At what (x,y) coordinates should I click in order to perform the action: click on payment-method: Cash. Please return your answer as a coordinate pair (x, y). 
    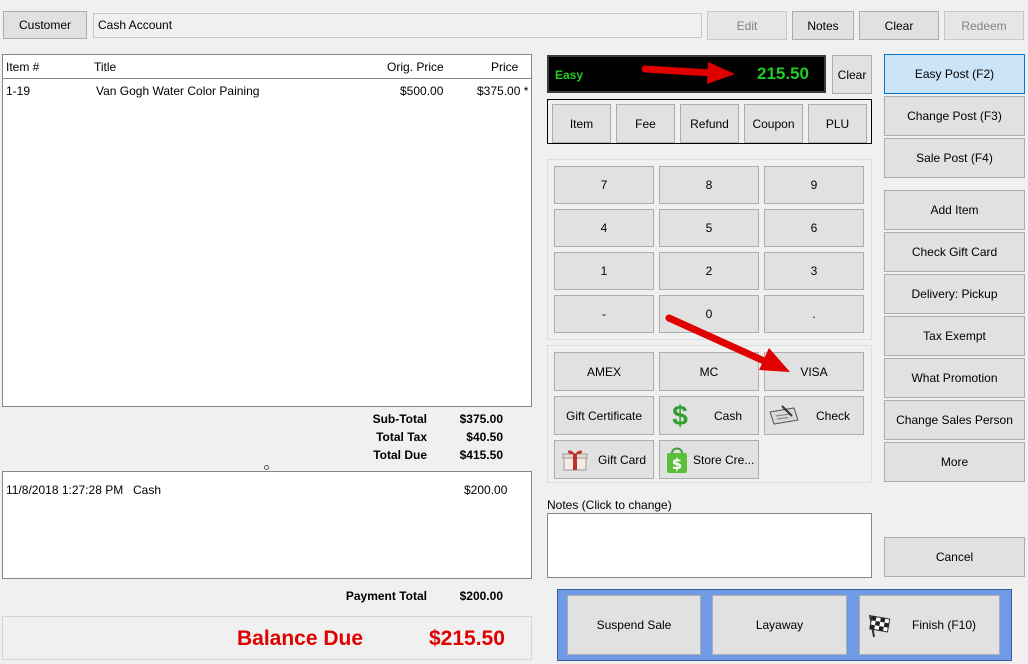
    Looking at the image, I should click on (147, 490).